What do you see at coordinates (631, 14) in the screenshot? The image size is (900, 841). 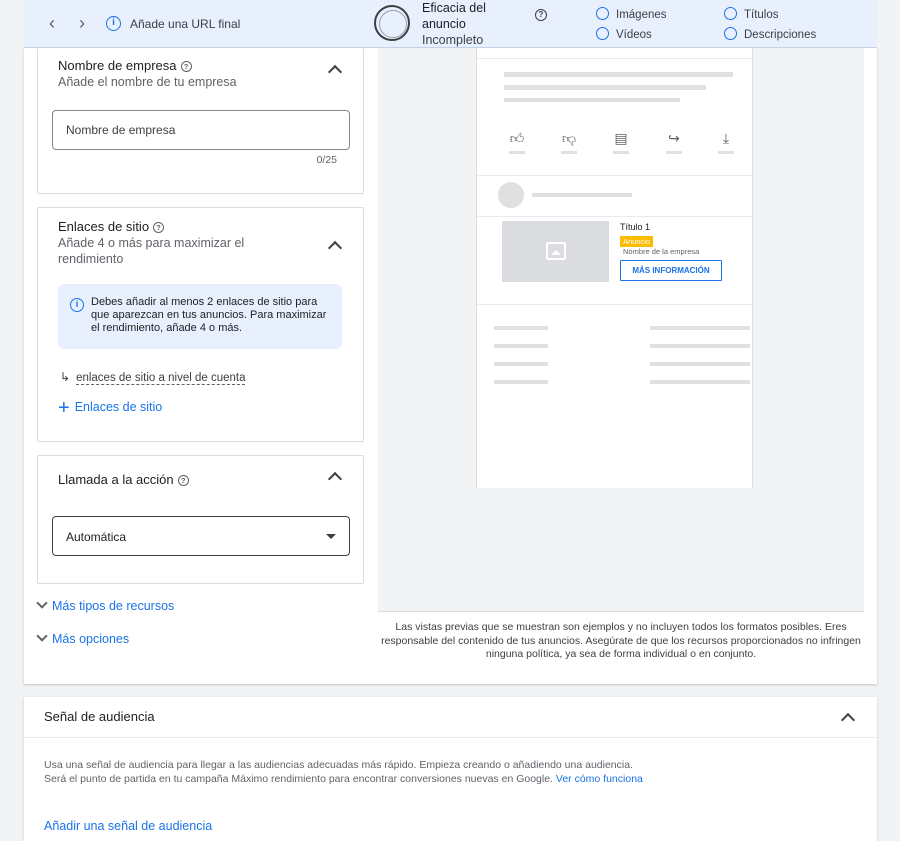 I see `checklist-item-images: Imágenes` at bounding box center [631, 14].